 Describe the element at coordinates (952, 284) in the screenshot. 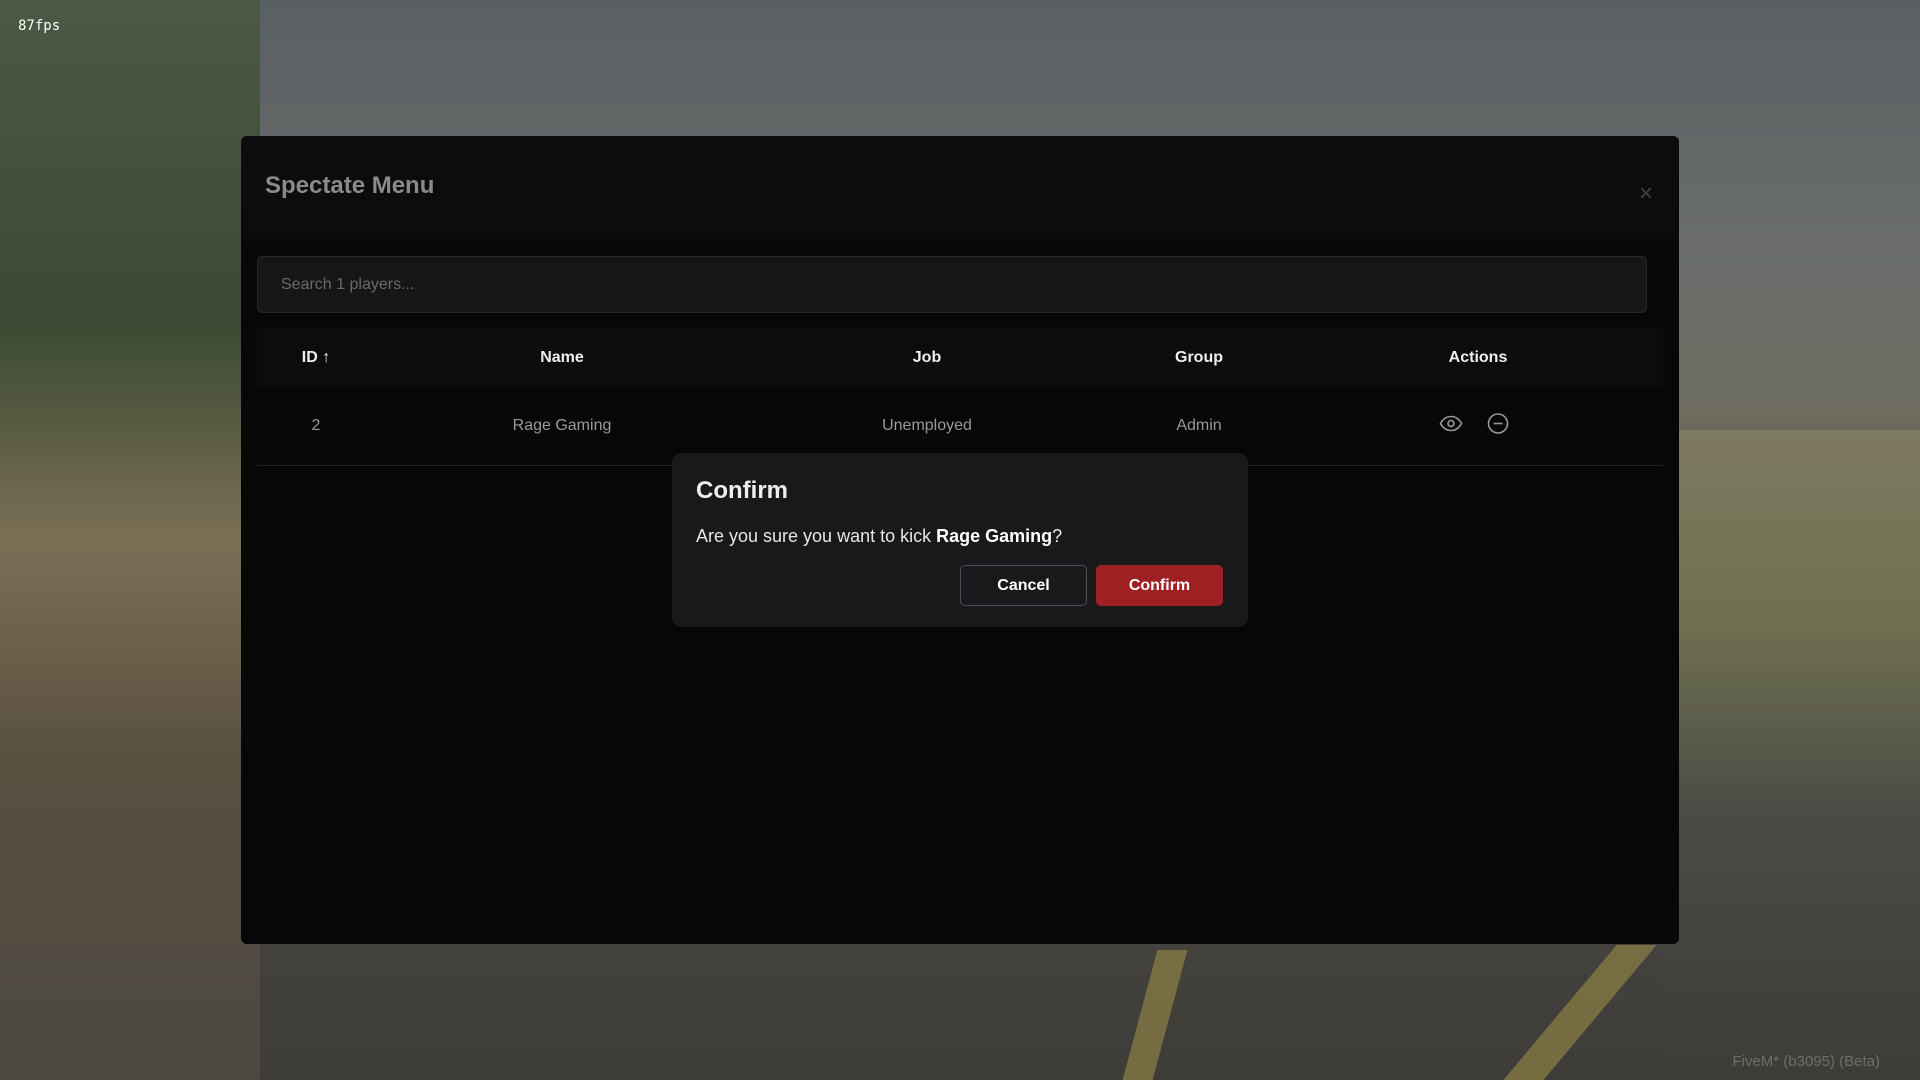

I see `search-input` at that location.